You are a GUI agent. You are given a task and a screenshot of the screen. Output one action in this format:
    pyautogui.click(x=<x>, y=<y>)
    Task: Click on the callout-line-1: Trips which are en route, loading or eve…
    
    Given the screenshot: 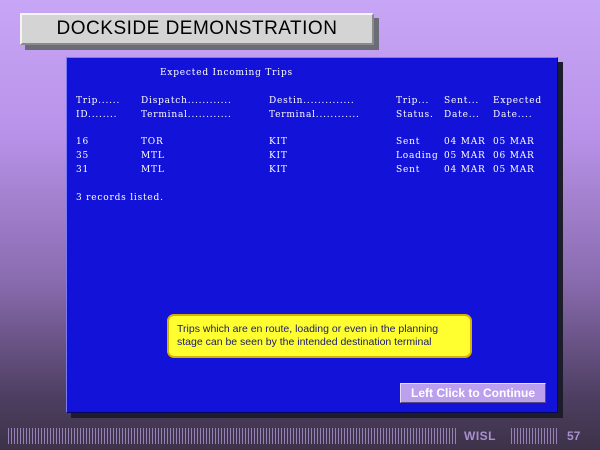 What is the action you would take?
    pyautogui.click(x=308, y=329)
    